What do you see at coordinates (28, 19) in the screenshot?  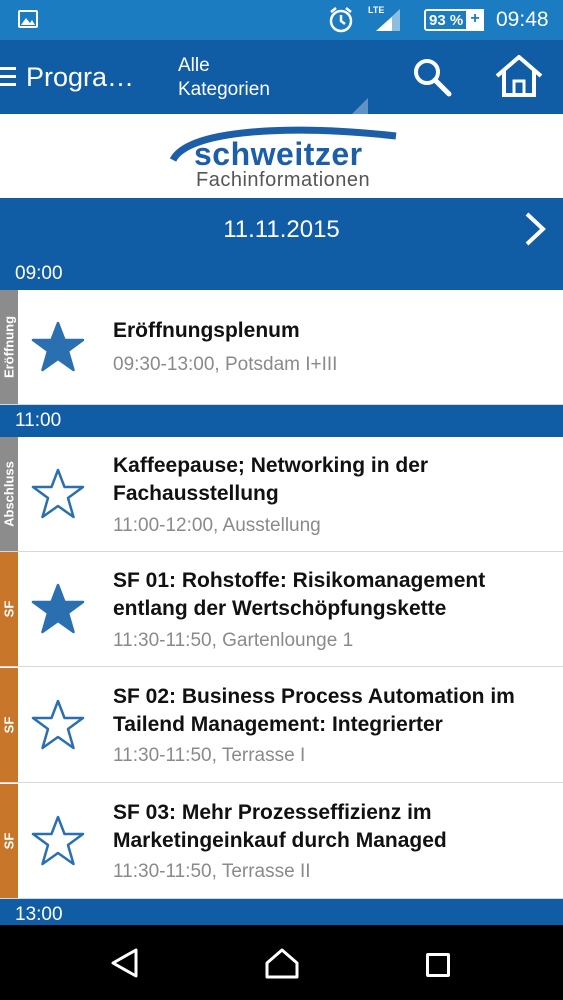 I see `gallery-icon` at bounding box center [28, 19].